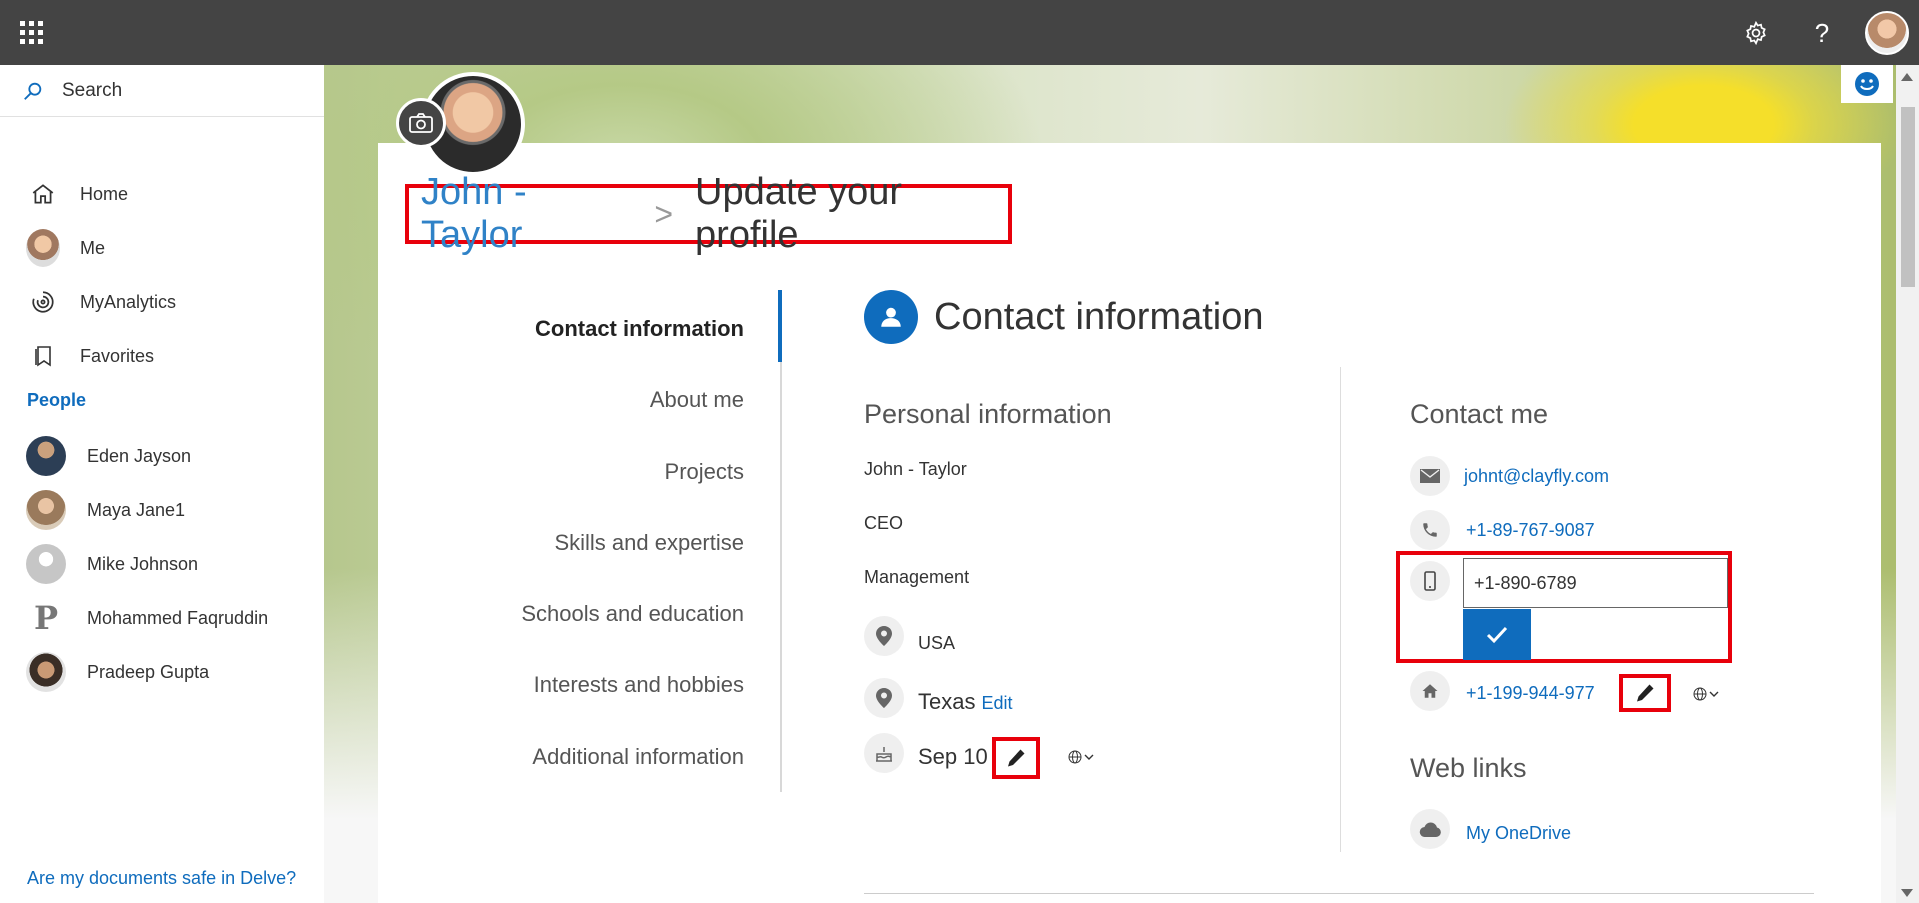  What do you see at coordinates (638, 757) in the screenshot?
I see `section-additional: Additional information` at bounding box center [638, 757].